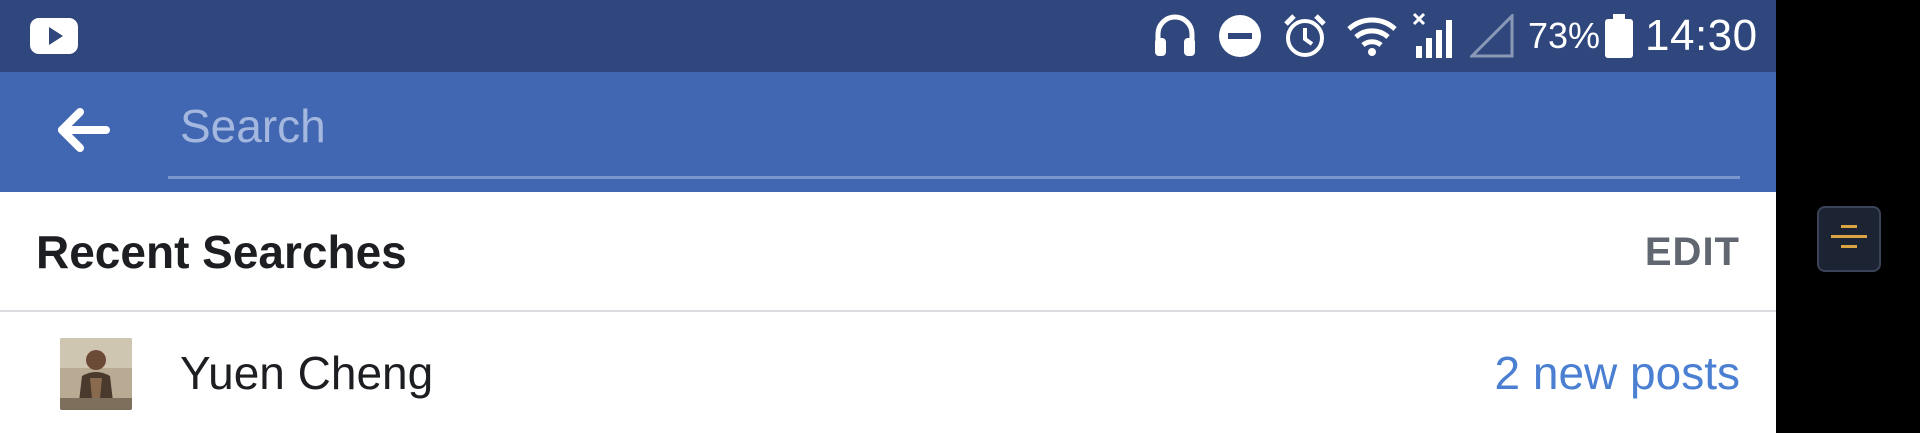 The image size is (1920, 433). I want to click on youtube-icon, so click(54, 36).